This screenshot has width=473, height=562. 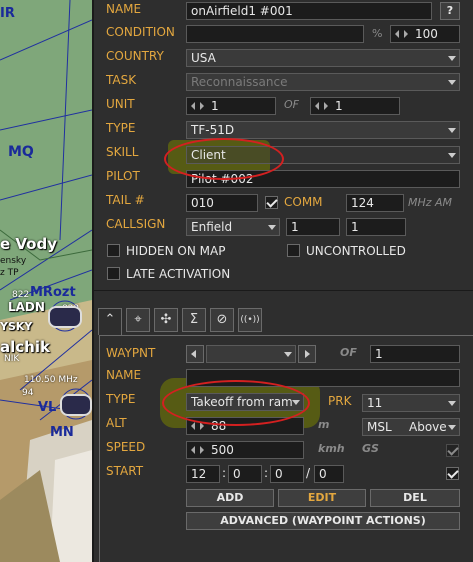 What do you see at coordinates (7, 13) in the screenshot?
I see `map-label: IR` at bounding box center [7, 13].